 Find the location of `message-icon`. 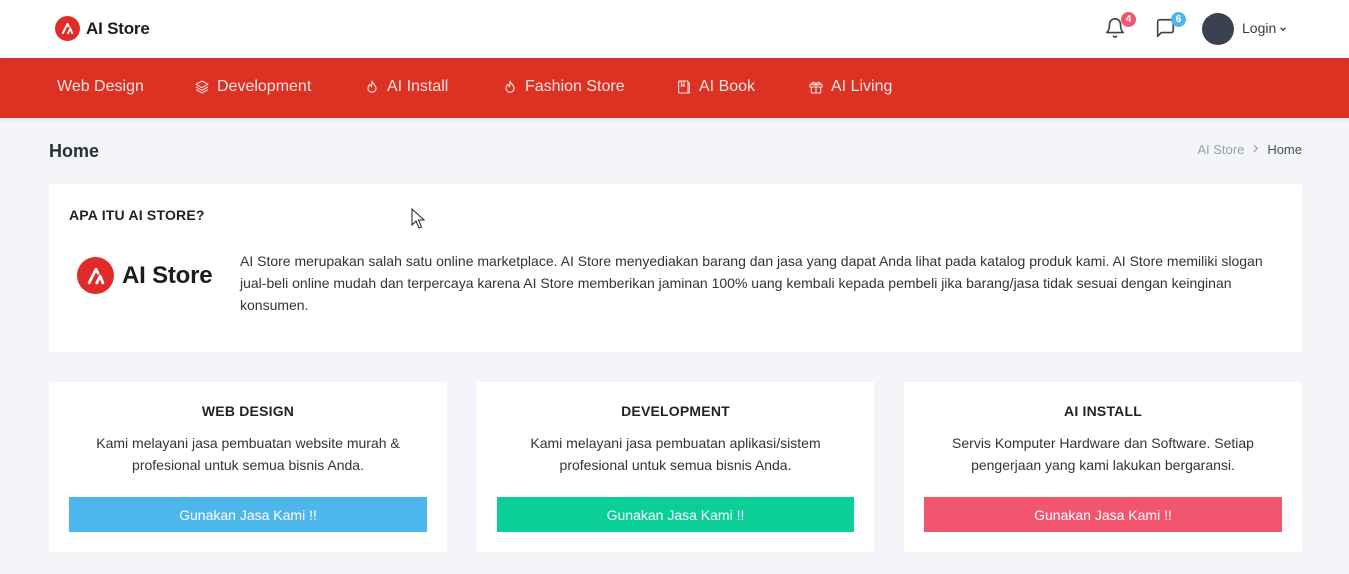

message-icon is located at coordinates (1165, 31).